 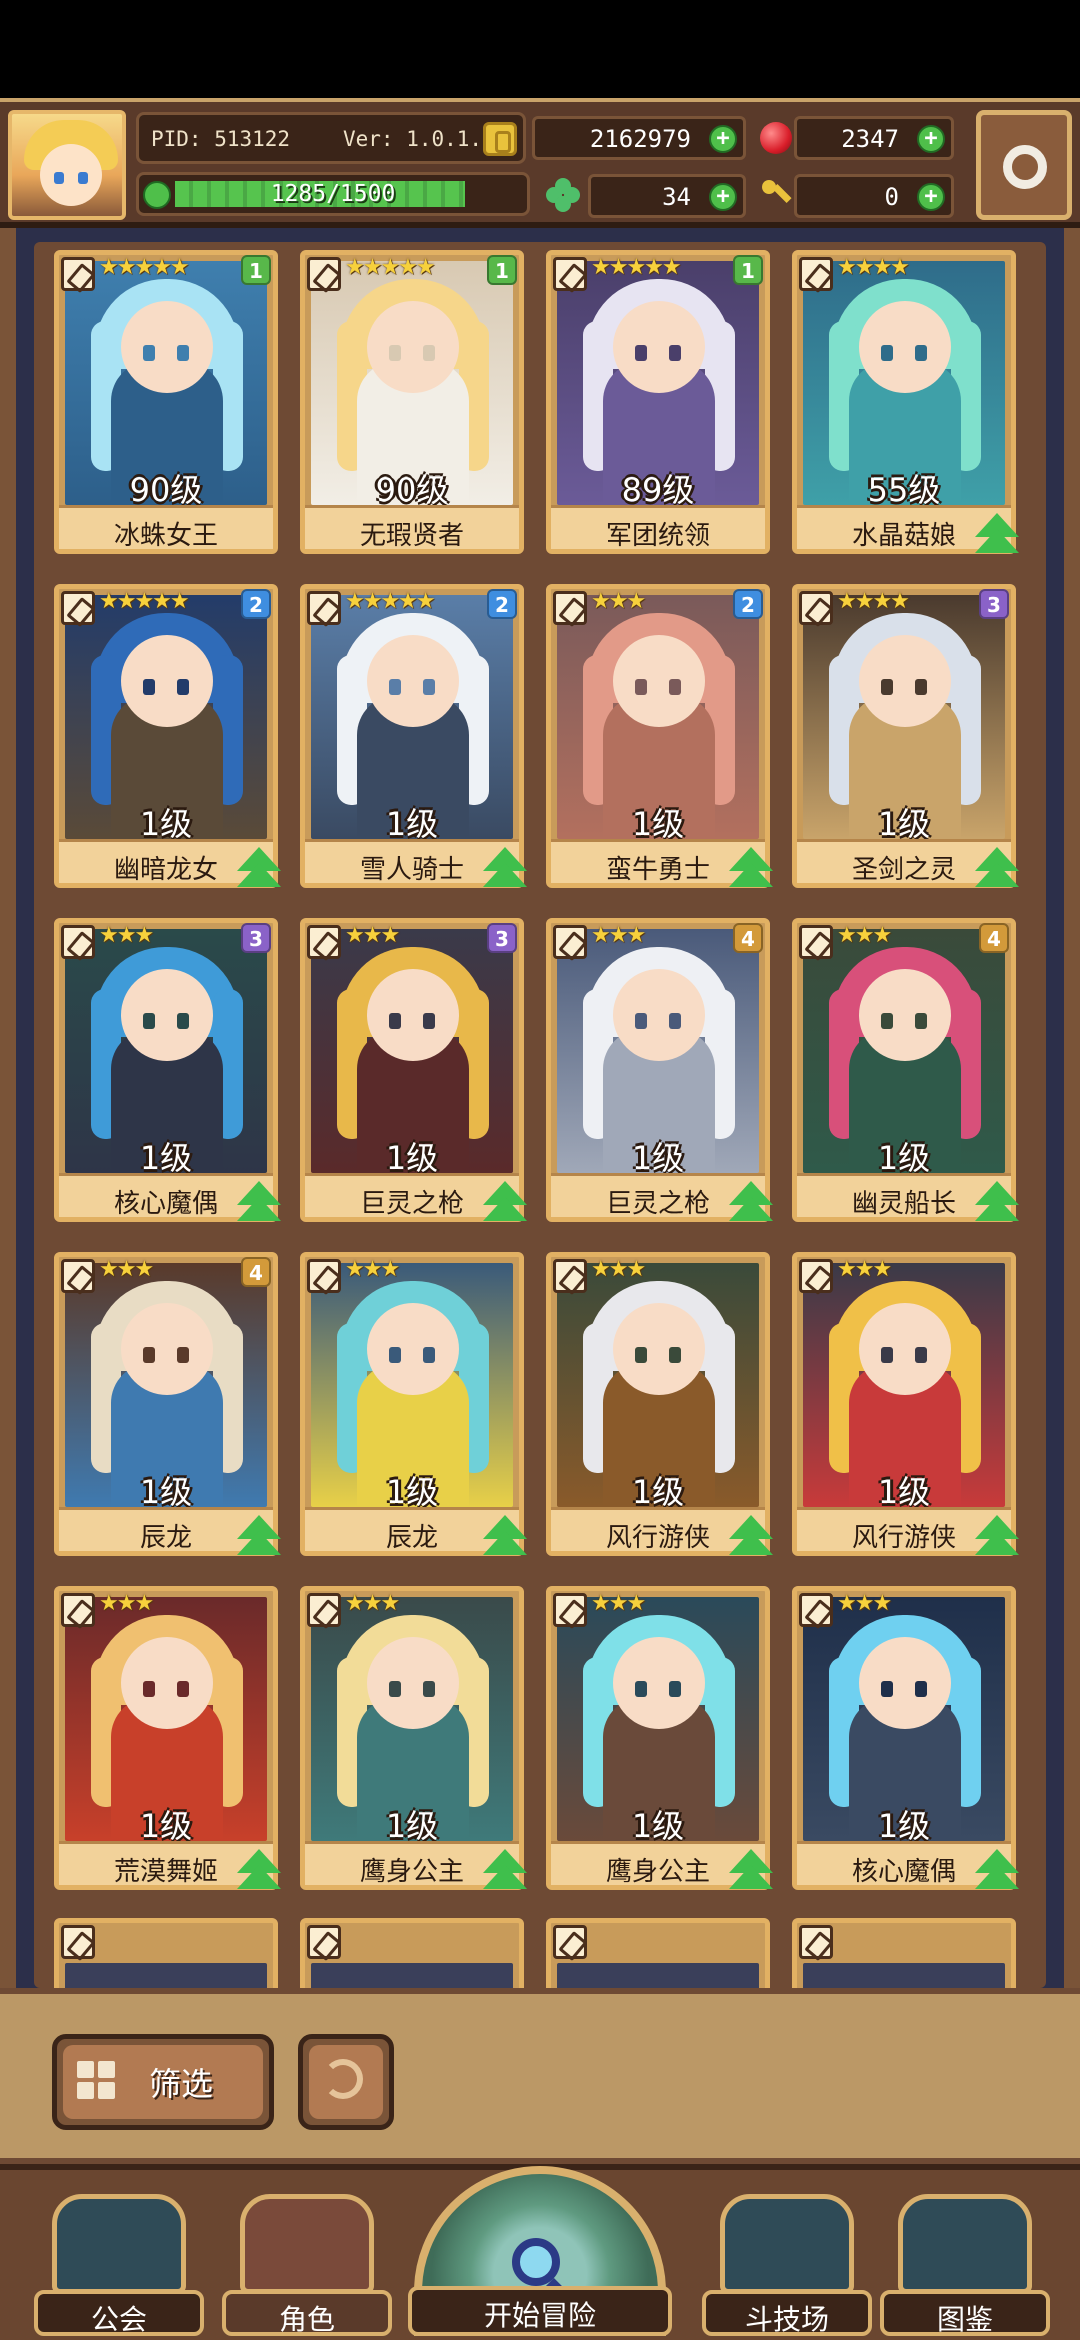 I want to click on nav-arena: 斗技场, so click(x=787, y=2267).